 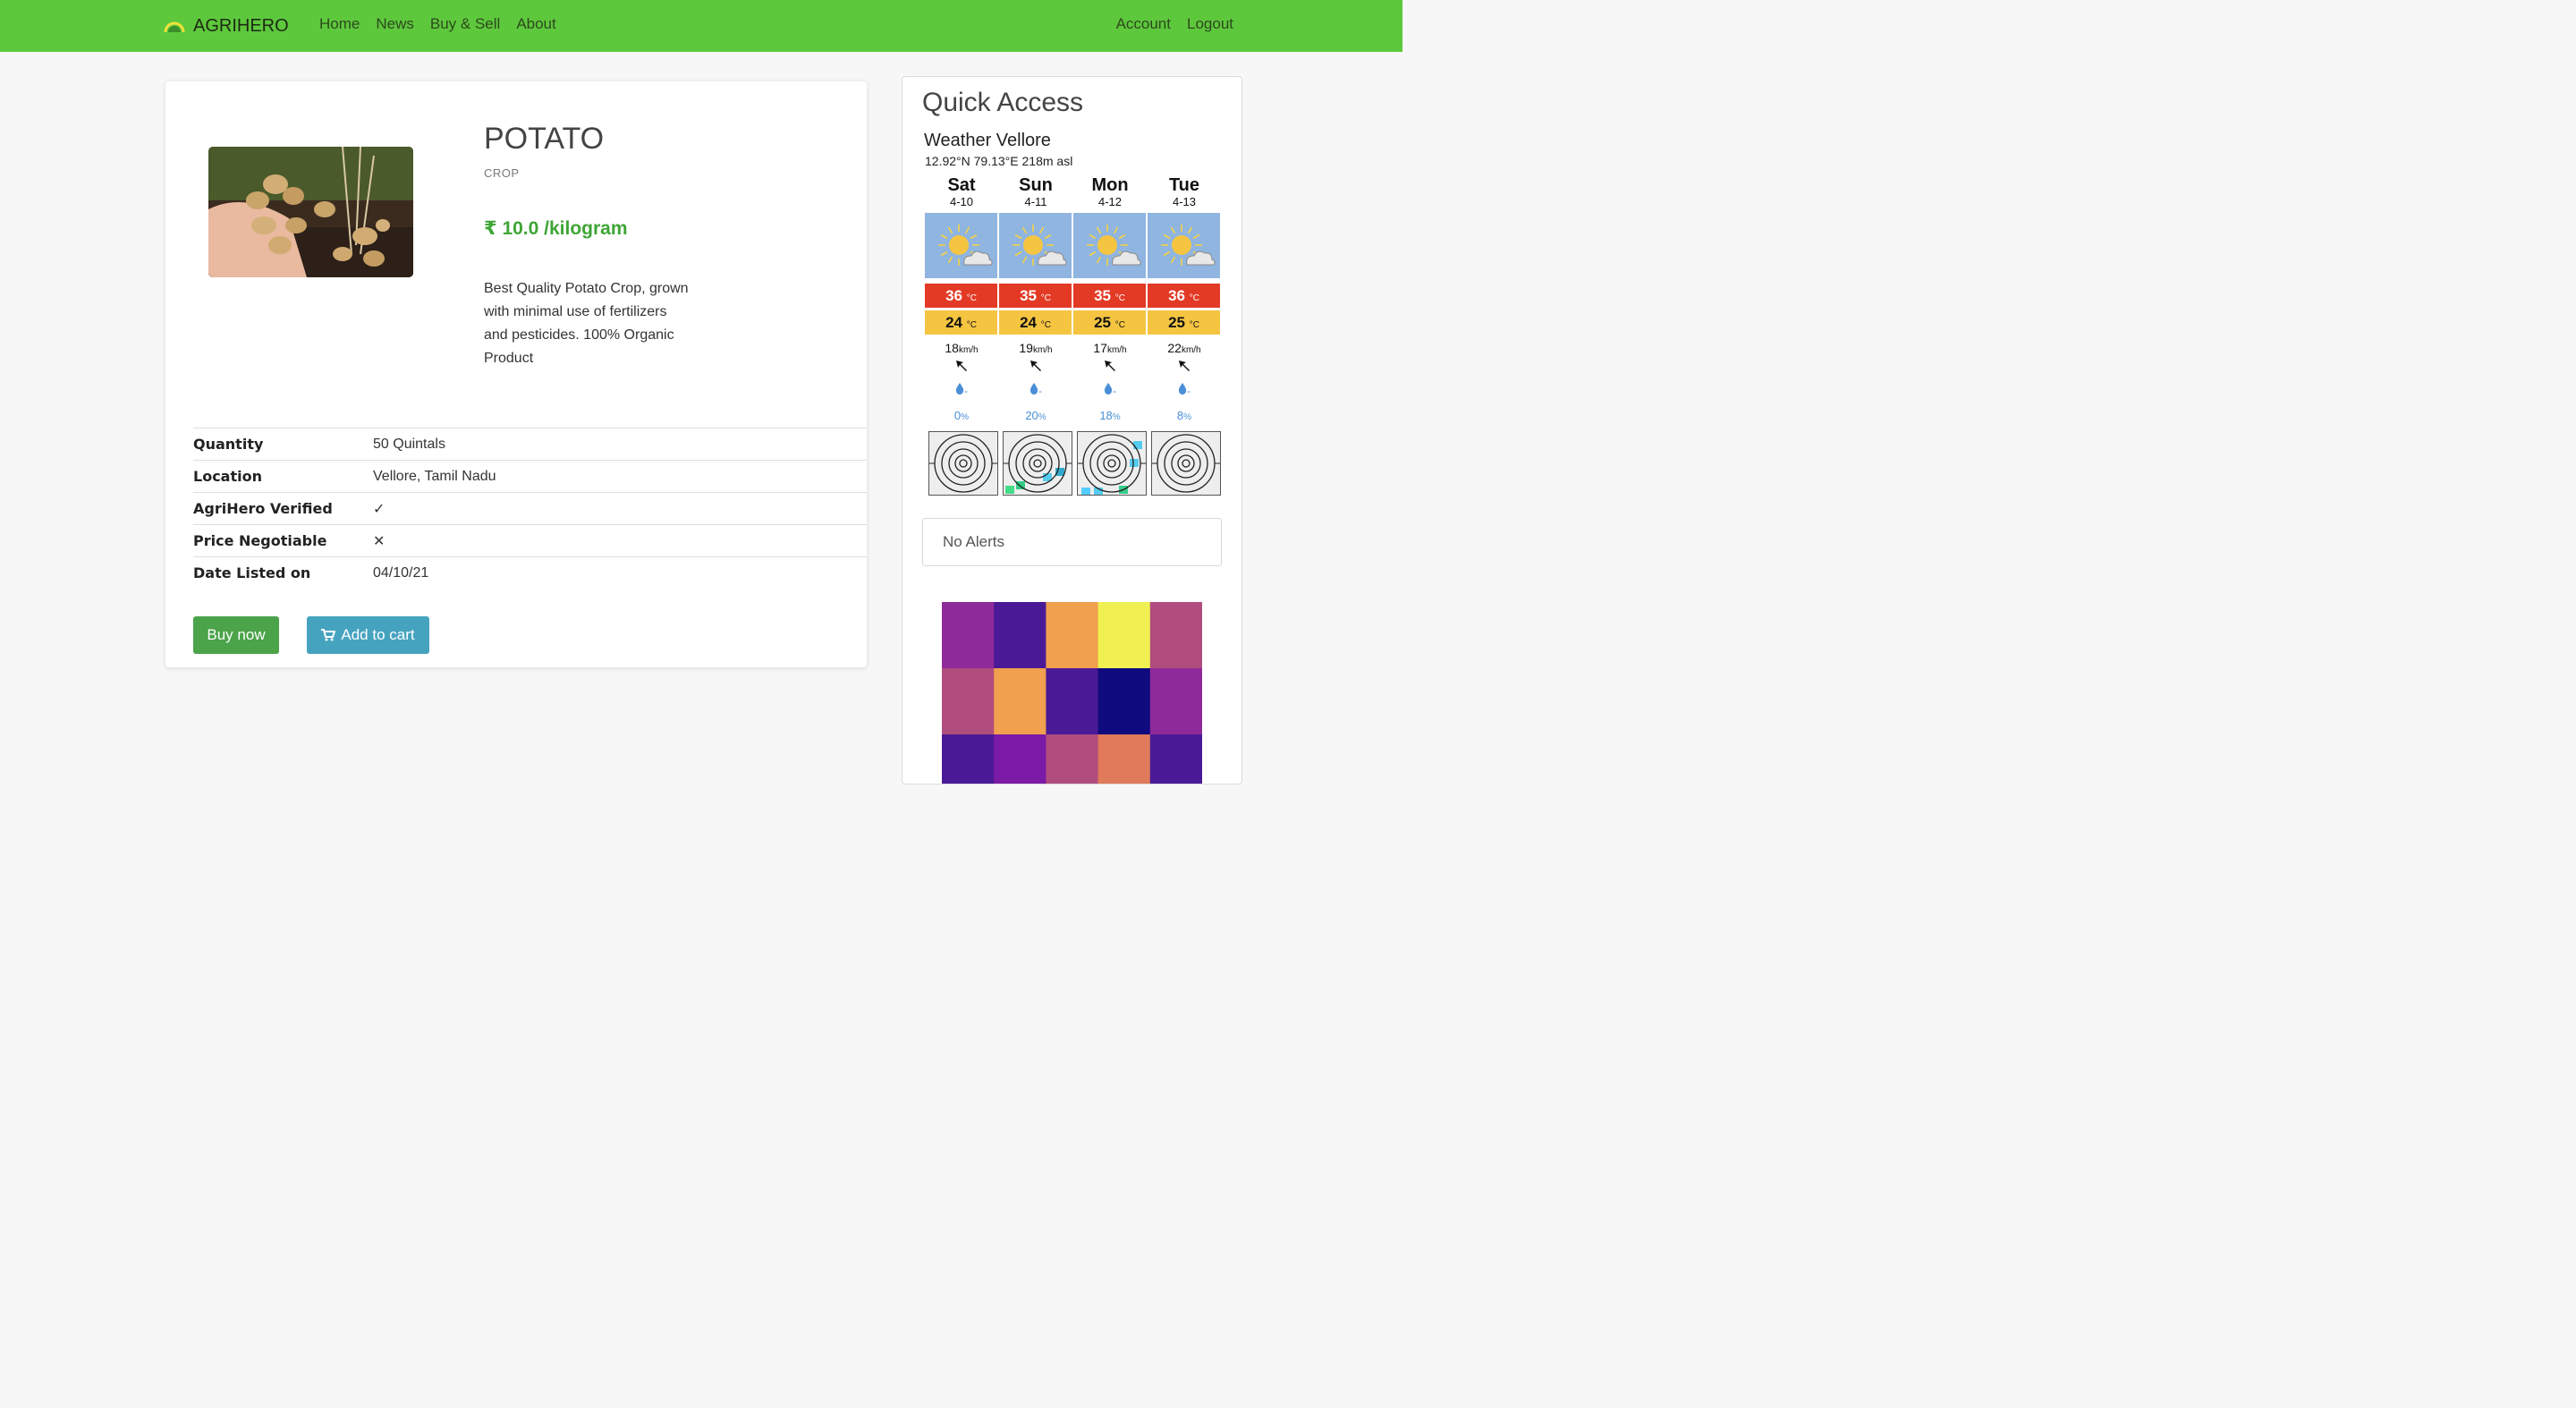 I want to click on buy-now-button: Buy now, so click(x=236, y=635).